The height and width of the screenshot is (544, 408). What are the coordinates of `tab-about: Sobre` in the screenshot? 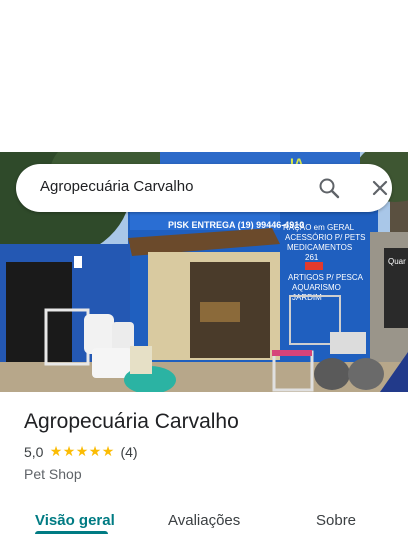 It's located at (336, 520).